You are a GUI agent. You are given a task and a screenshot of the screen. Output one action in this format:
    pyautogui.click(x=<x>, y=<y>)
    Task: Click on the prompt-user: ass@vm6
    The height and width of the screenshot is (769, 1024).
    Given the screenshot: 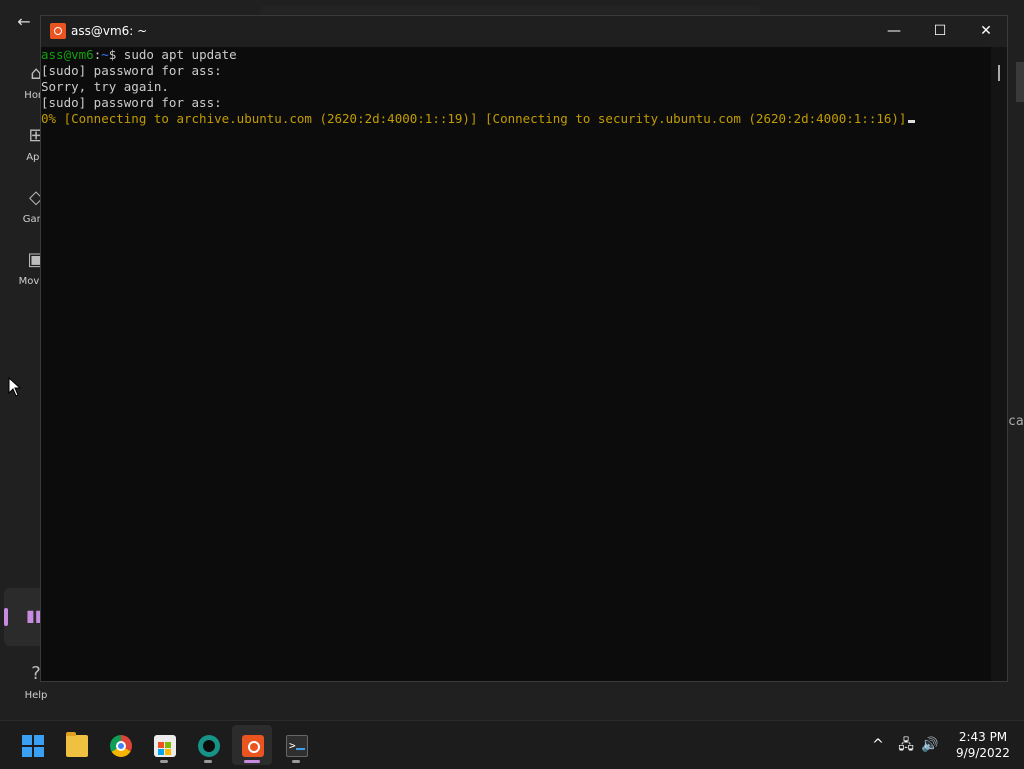 What is the action you would take?
    pyautogui.click(x=67, y=54)
    